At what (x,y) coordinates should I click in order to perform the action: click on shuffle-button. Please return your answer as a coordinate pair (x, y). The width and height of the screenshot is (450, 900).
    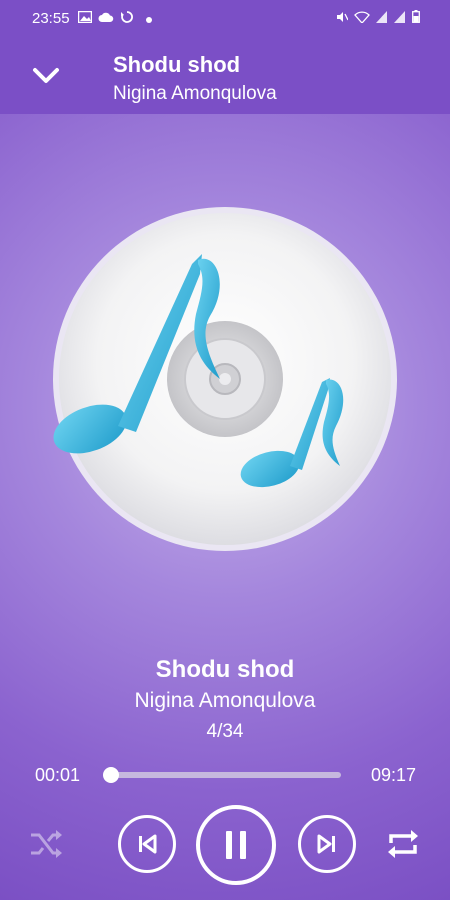
    Looking at the image, I should click on (46, 844).